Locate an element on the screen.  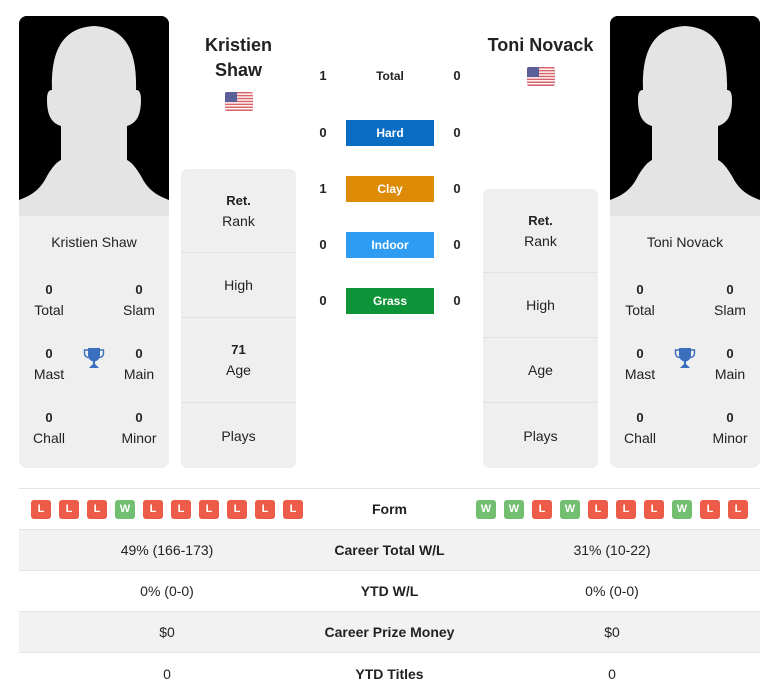
player2-ytd-wl: 0% (0-0) is located at coordinates (612, 591).